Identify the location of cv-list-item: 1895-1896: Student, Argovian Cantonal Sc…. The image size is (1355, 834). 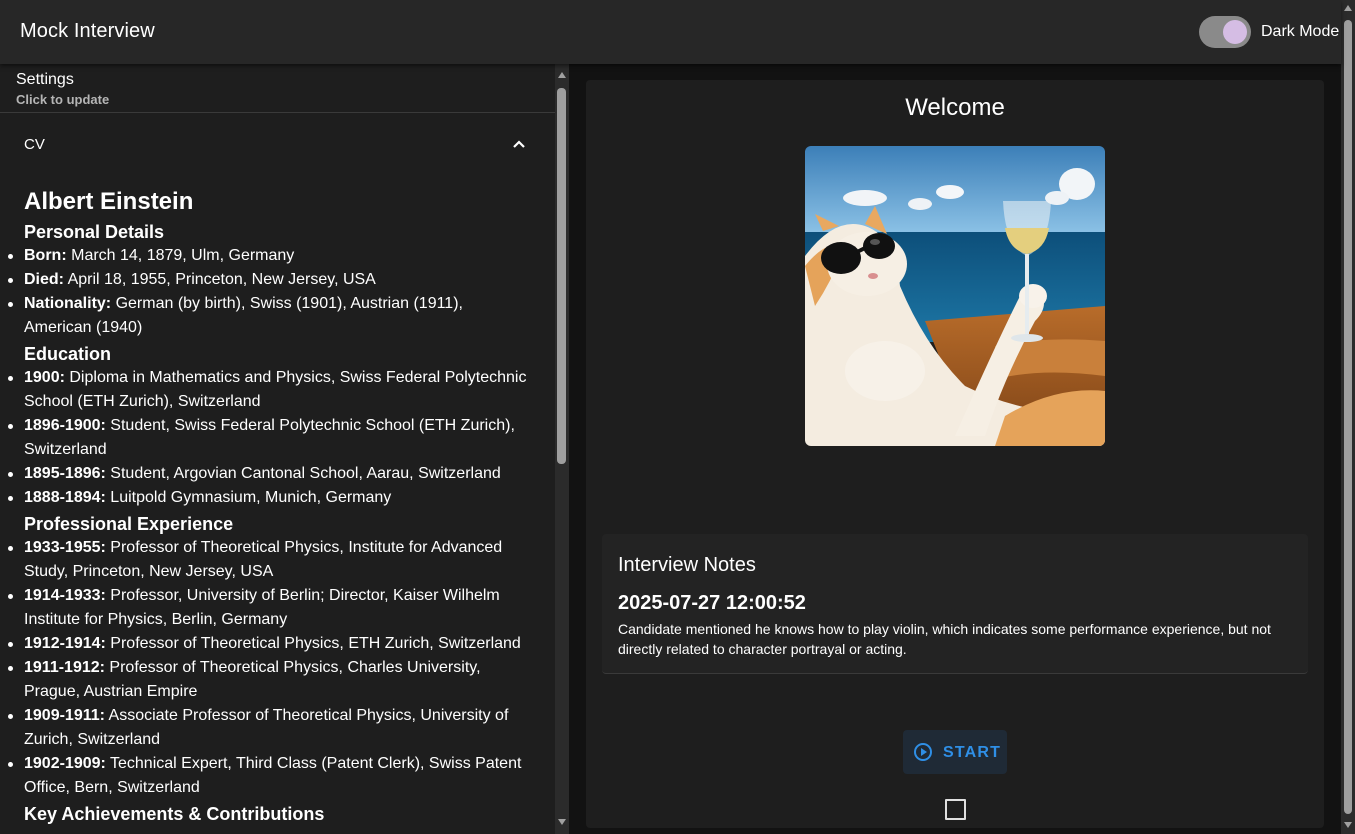
(271, 474).